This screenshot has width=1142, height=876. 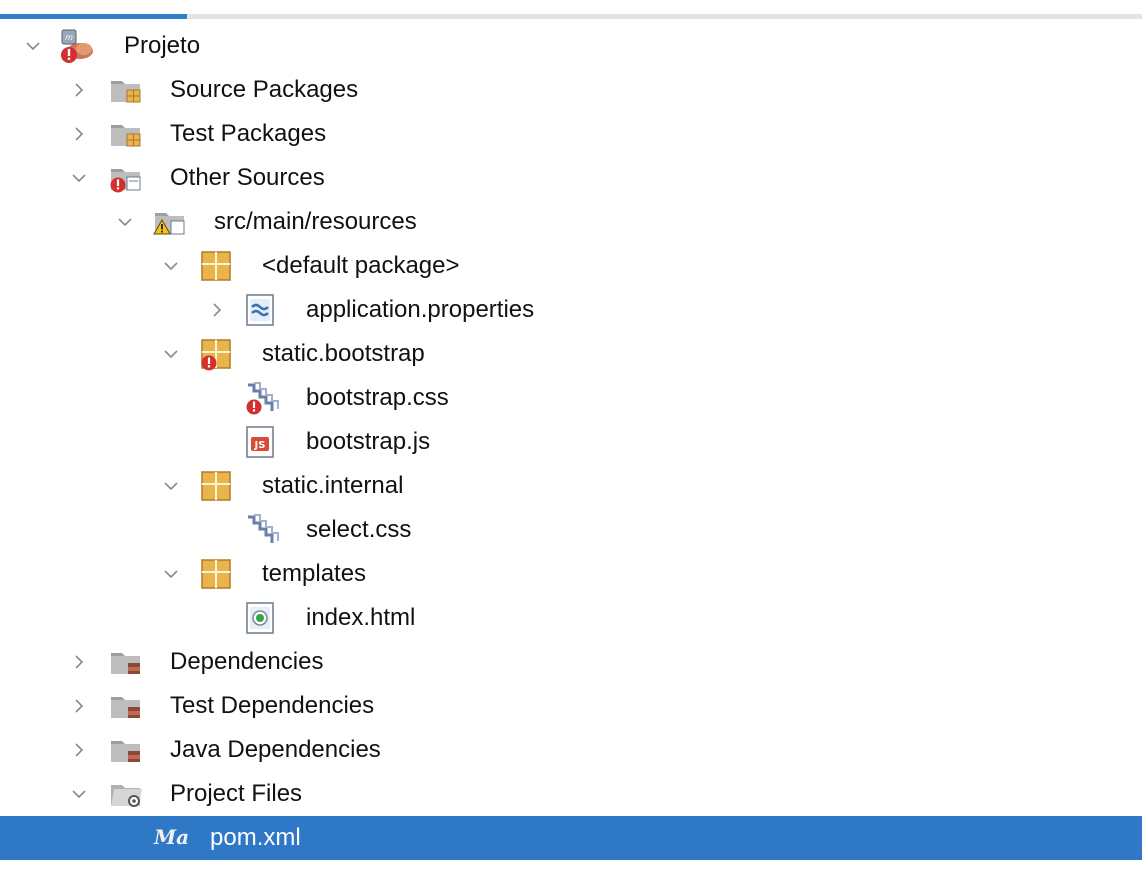 What do you see at coordinates (571, 750) in the screenshot?
I see `tree-row-java-dependencies: Java Dependencies` at bounding box center [571, 750].